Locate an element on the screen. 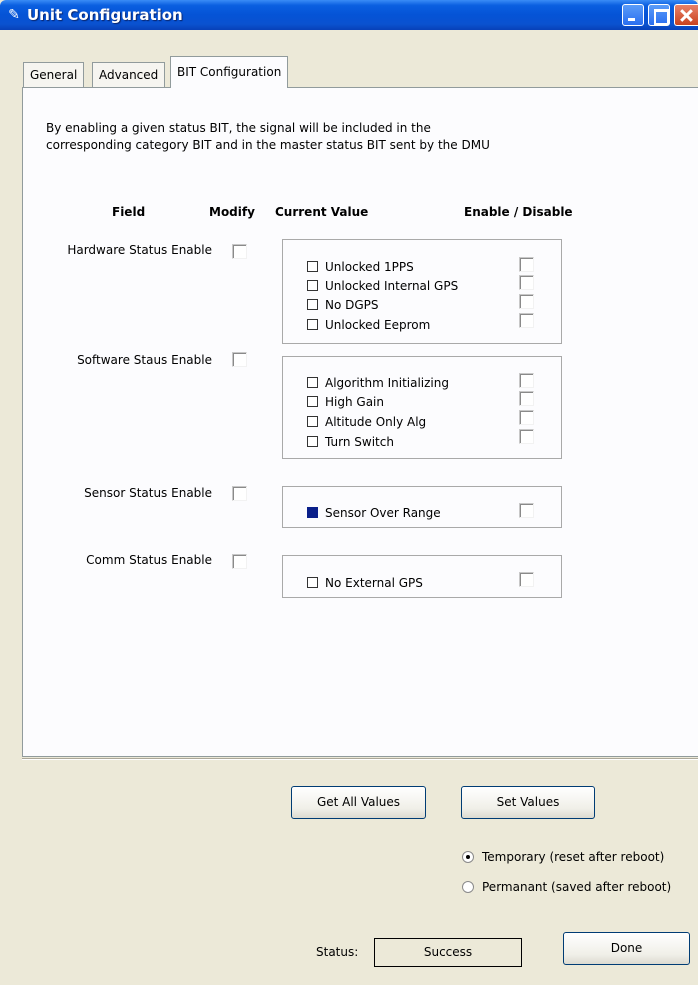  bit-item-high-gain: High Gain is located at coordinates (345, 402).